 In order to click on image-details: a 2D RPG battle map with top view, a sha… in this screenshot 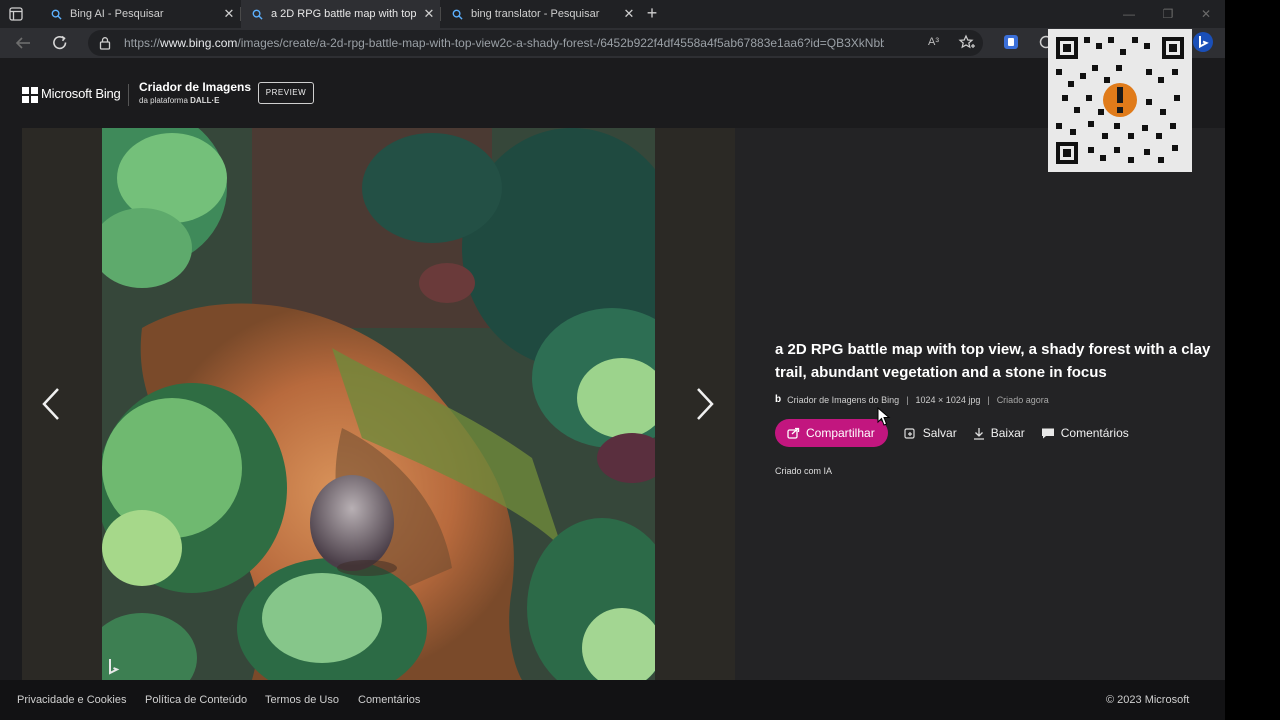, I will do `click(995, 407)`.